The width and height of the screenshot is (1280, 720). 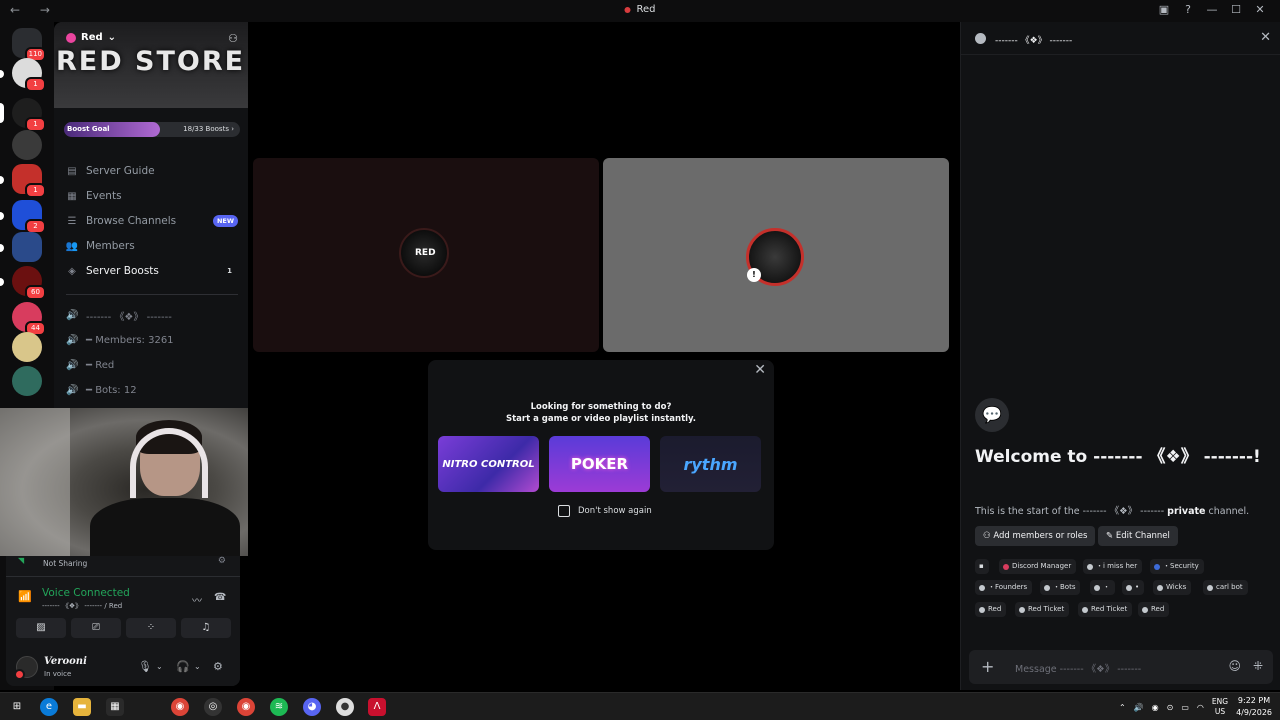 What do you see at coordinates (601, 407) in the screenshot?
I see `popup-heading: Looking for something to do?` at bounding box center [601, 407].